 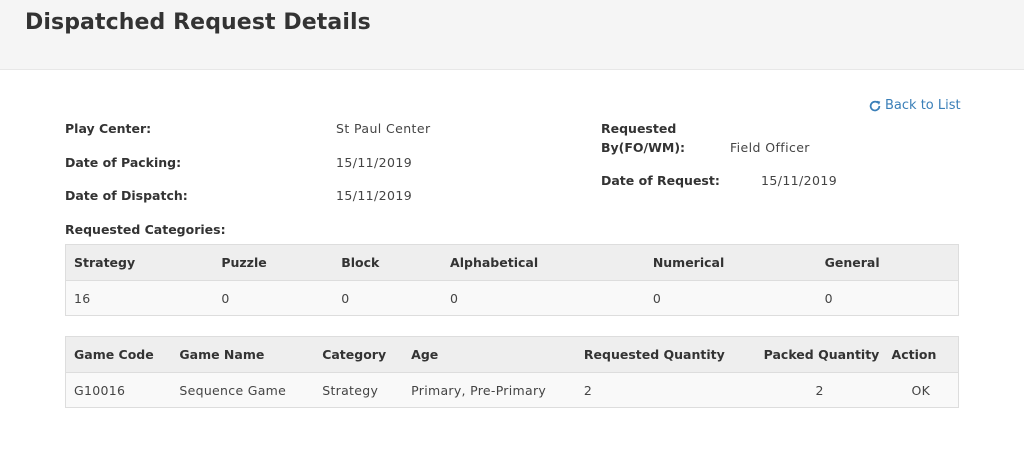 What do you see at coordinates (923, 105) in the screenshot?
I see `back-to-list-label: Back to List` at bounding box center [923, 105].